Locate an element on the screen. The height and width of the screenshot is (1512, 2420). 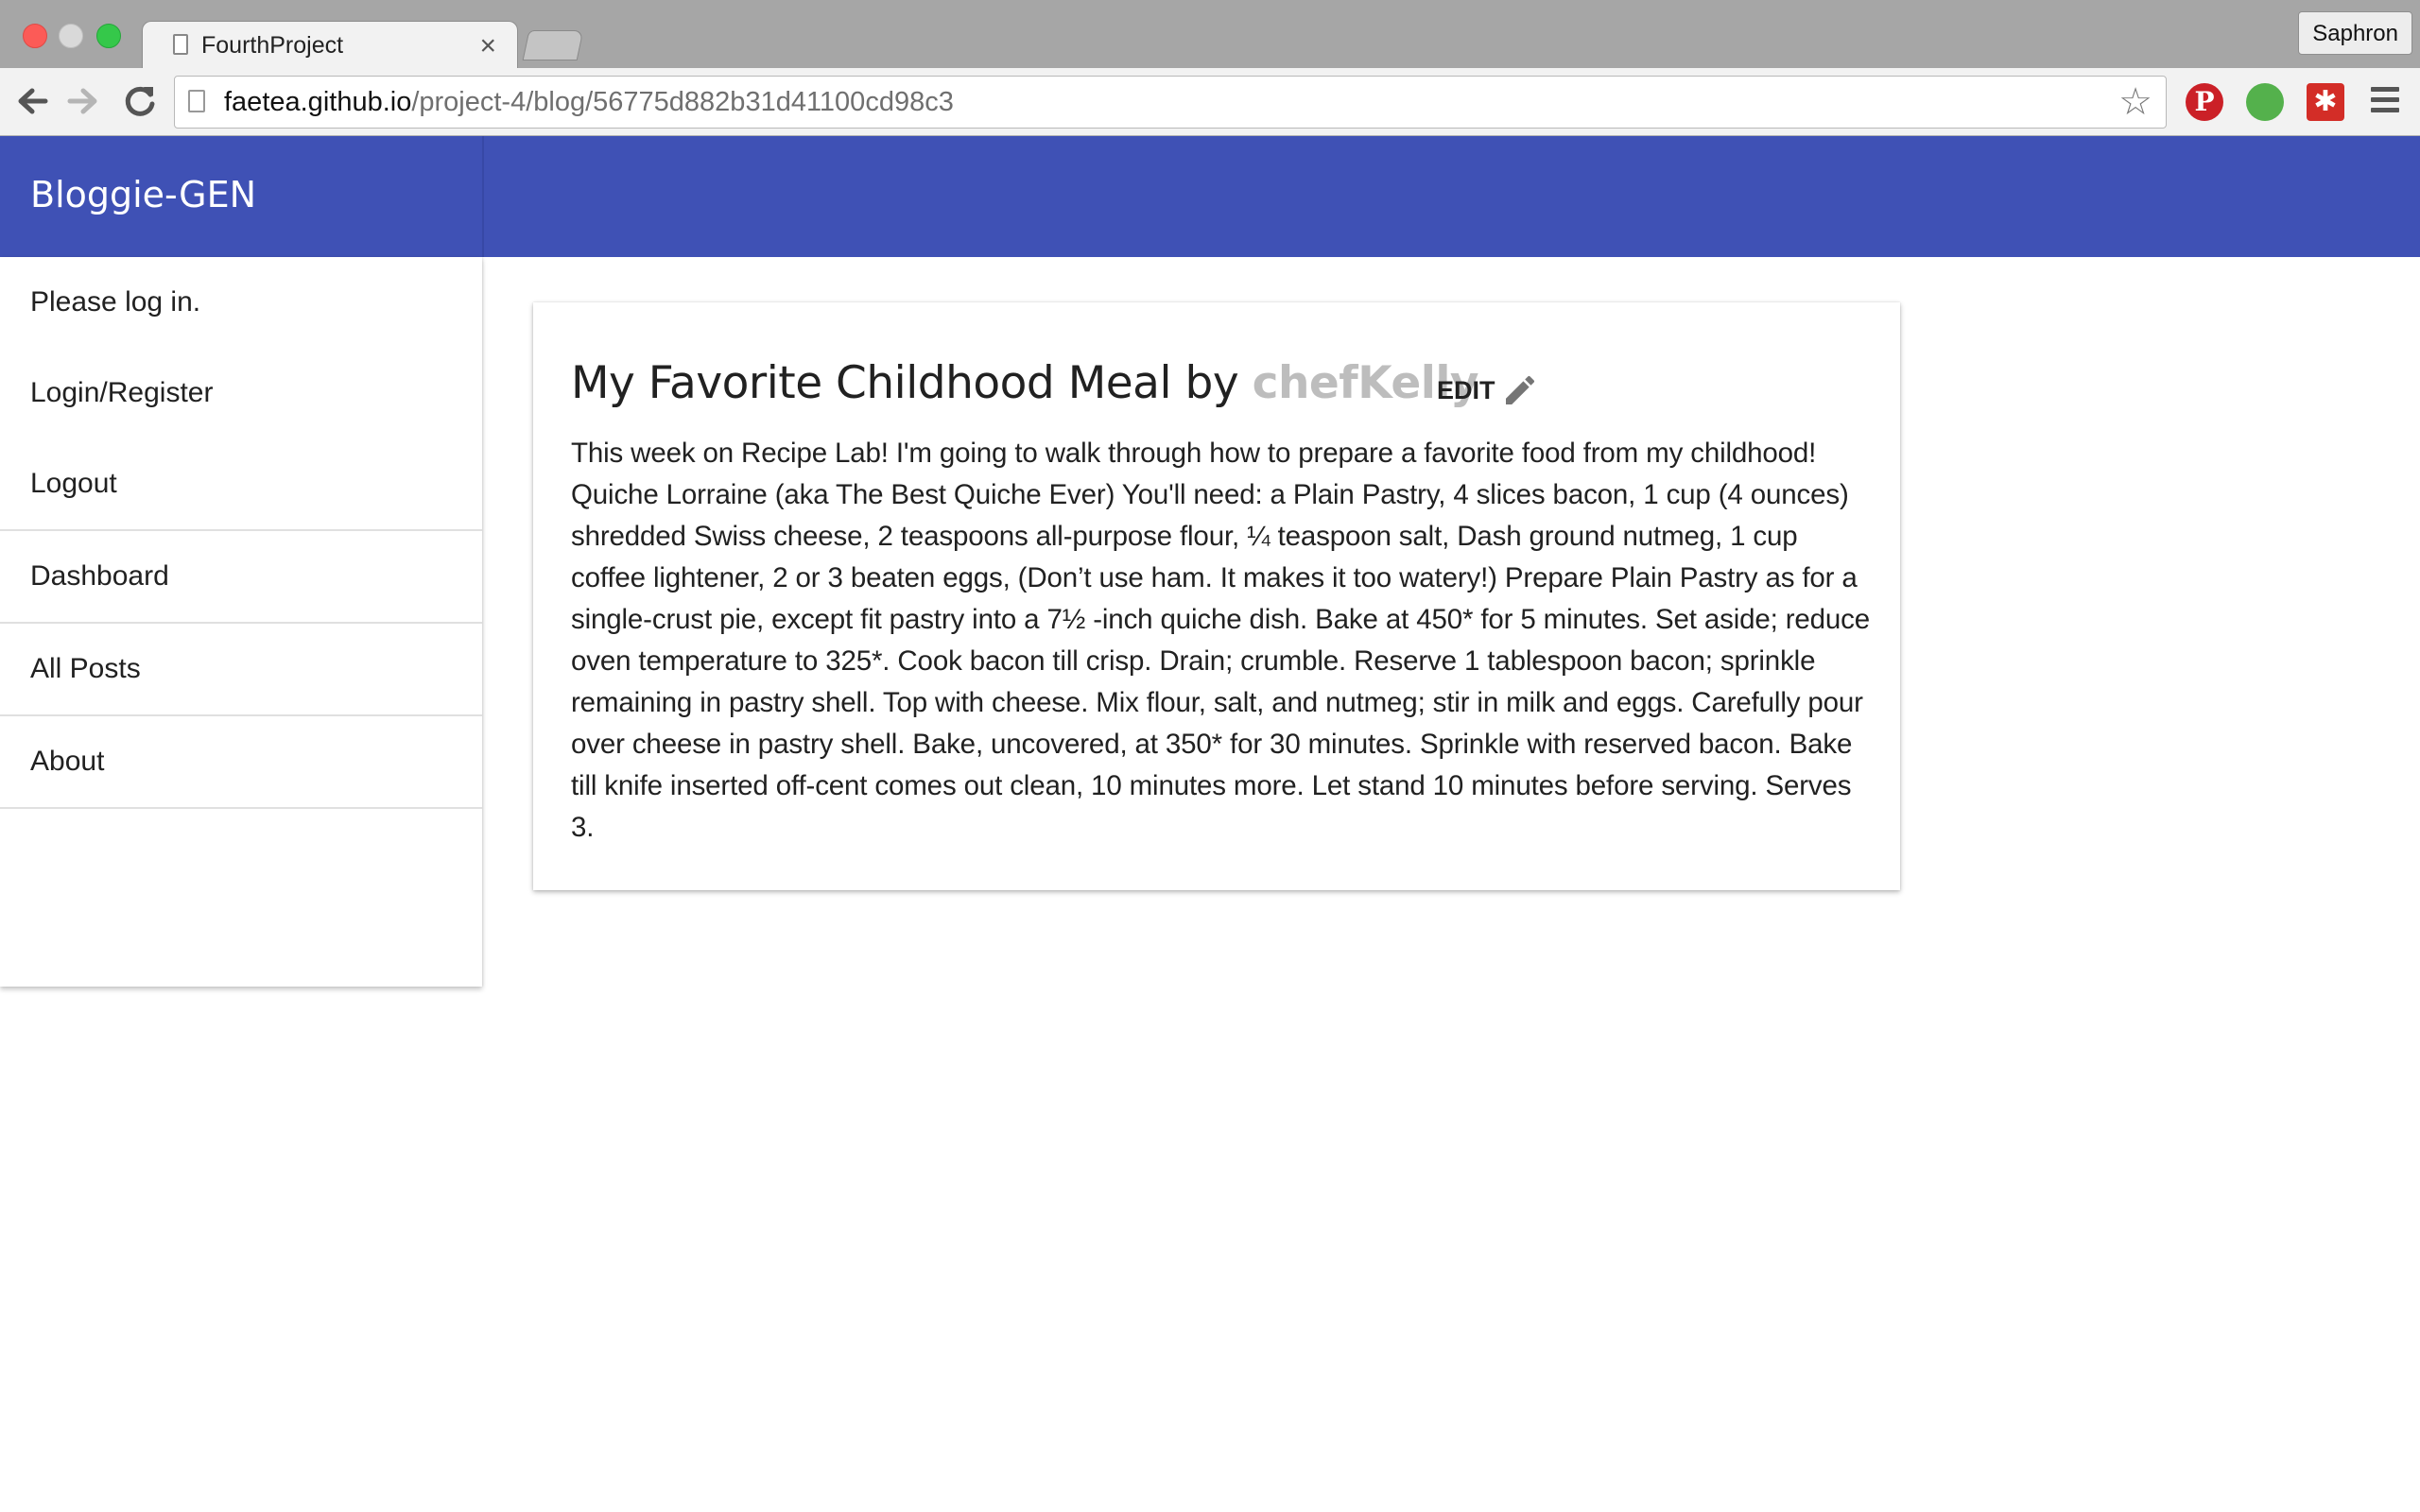
edit-button: EDIT is located at coordinates (1488, 390).